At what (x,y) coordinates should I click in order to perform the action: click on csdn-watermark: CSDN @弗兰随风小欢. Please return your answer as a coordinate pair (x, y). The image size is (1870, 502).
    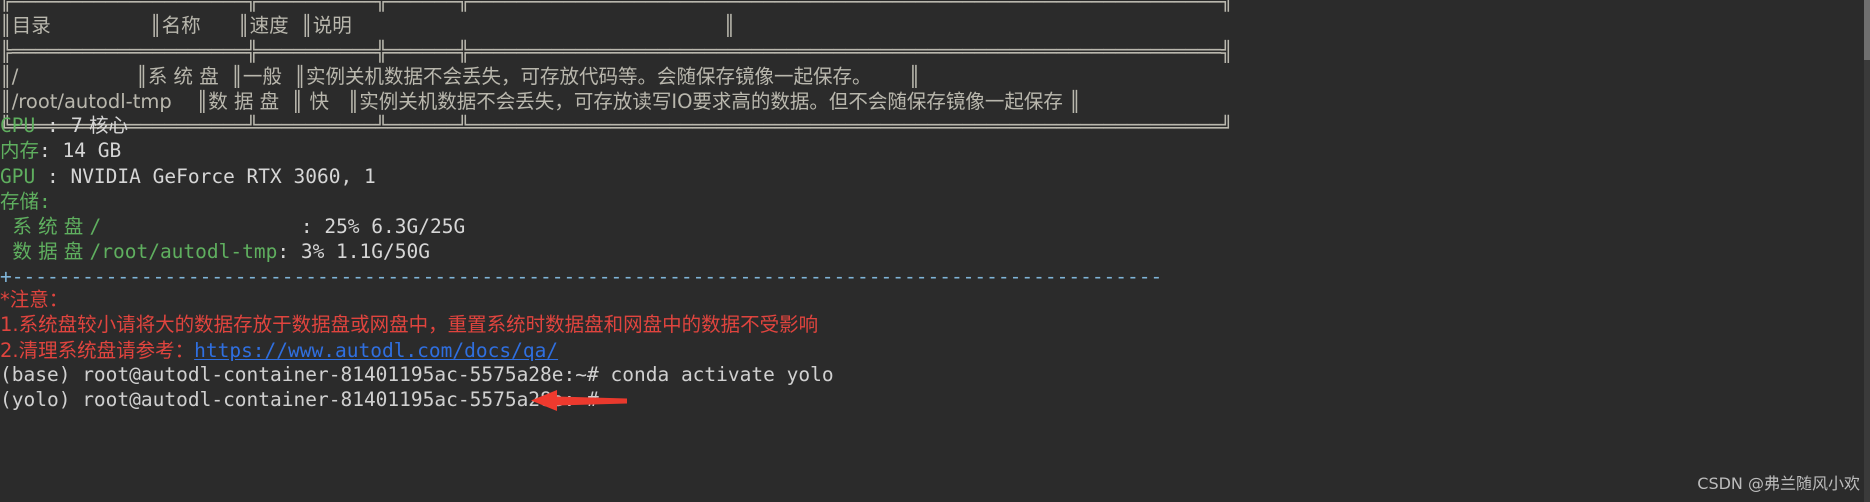
    Looking at the image, I should click on (1778, 483).